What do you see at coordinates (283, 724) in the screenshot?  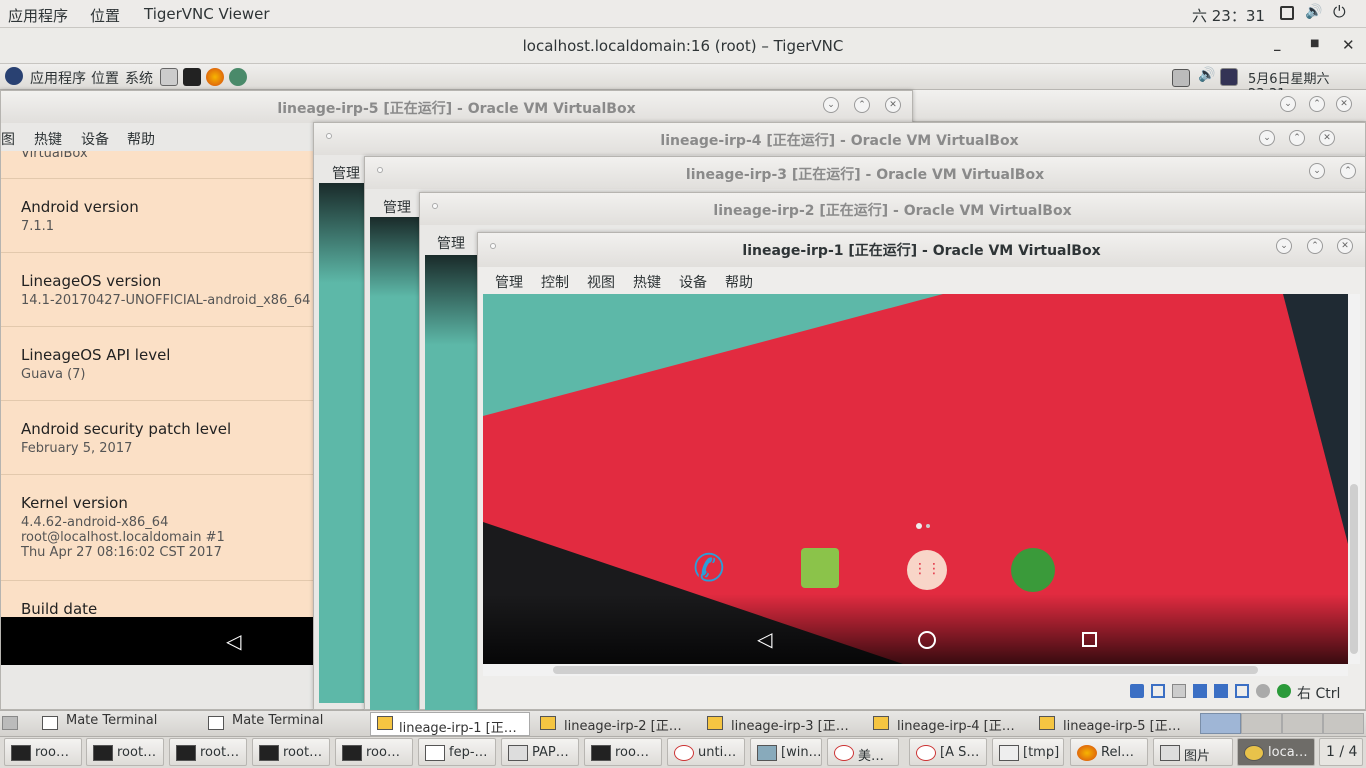 I see `task-item: Mate Terminal` at bounding box center [283, 724].